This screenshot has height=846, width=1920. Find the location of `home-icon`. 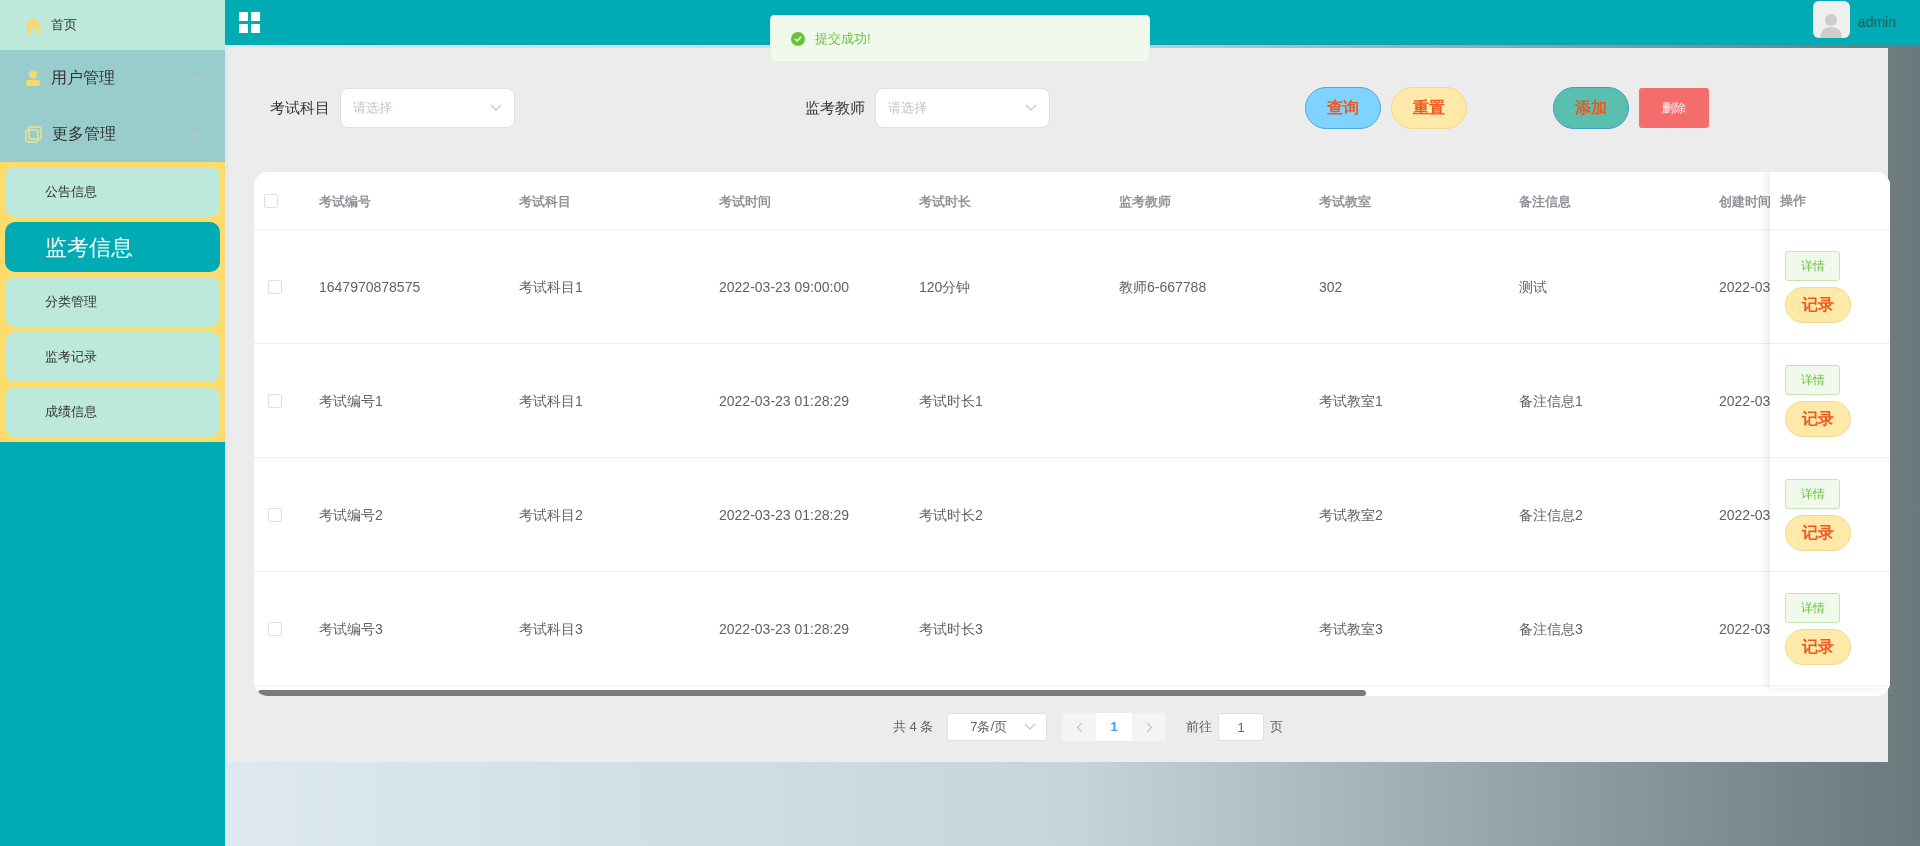

home-icon is located at coordinates (33, 25).